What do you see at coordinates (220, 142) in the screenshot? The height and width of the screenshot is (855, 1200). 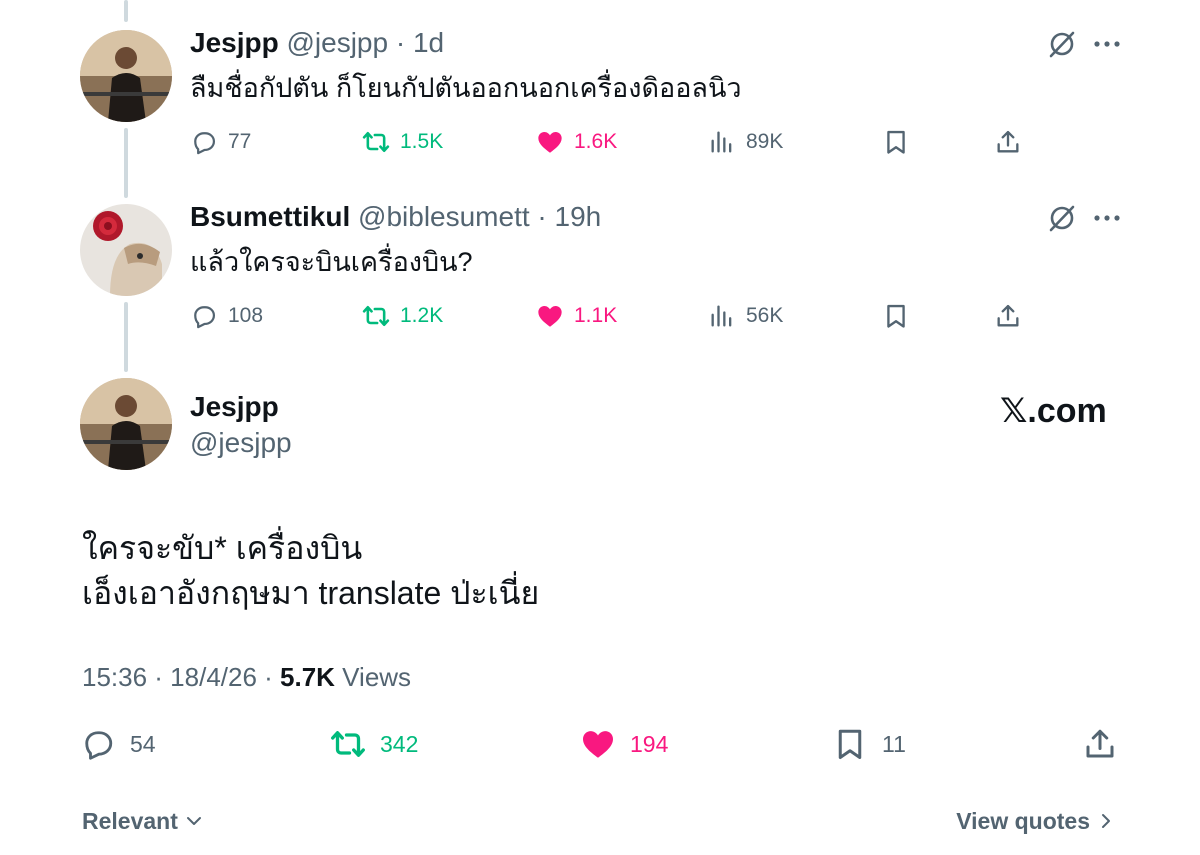 I see `reply-button: 77` at bounding box center [220, 142].